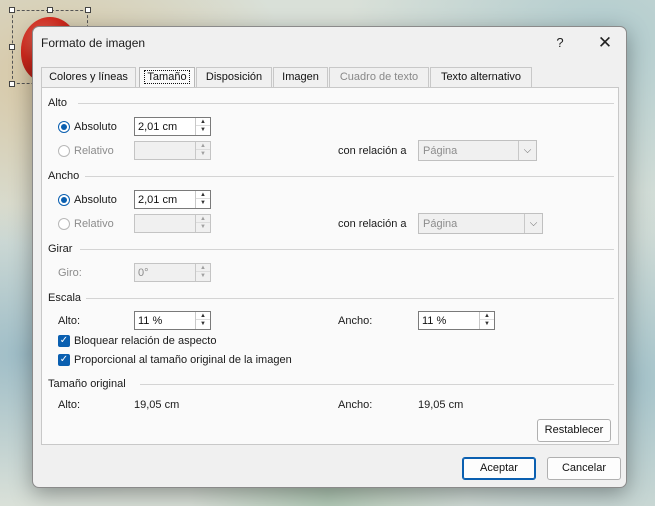 Image resolution: width=655 pixels, height=506 pixels. I want to click on help-button: ?, so click(560, 43).